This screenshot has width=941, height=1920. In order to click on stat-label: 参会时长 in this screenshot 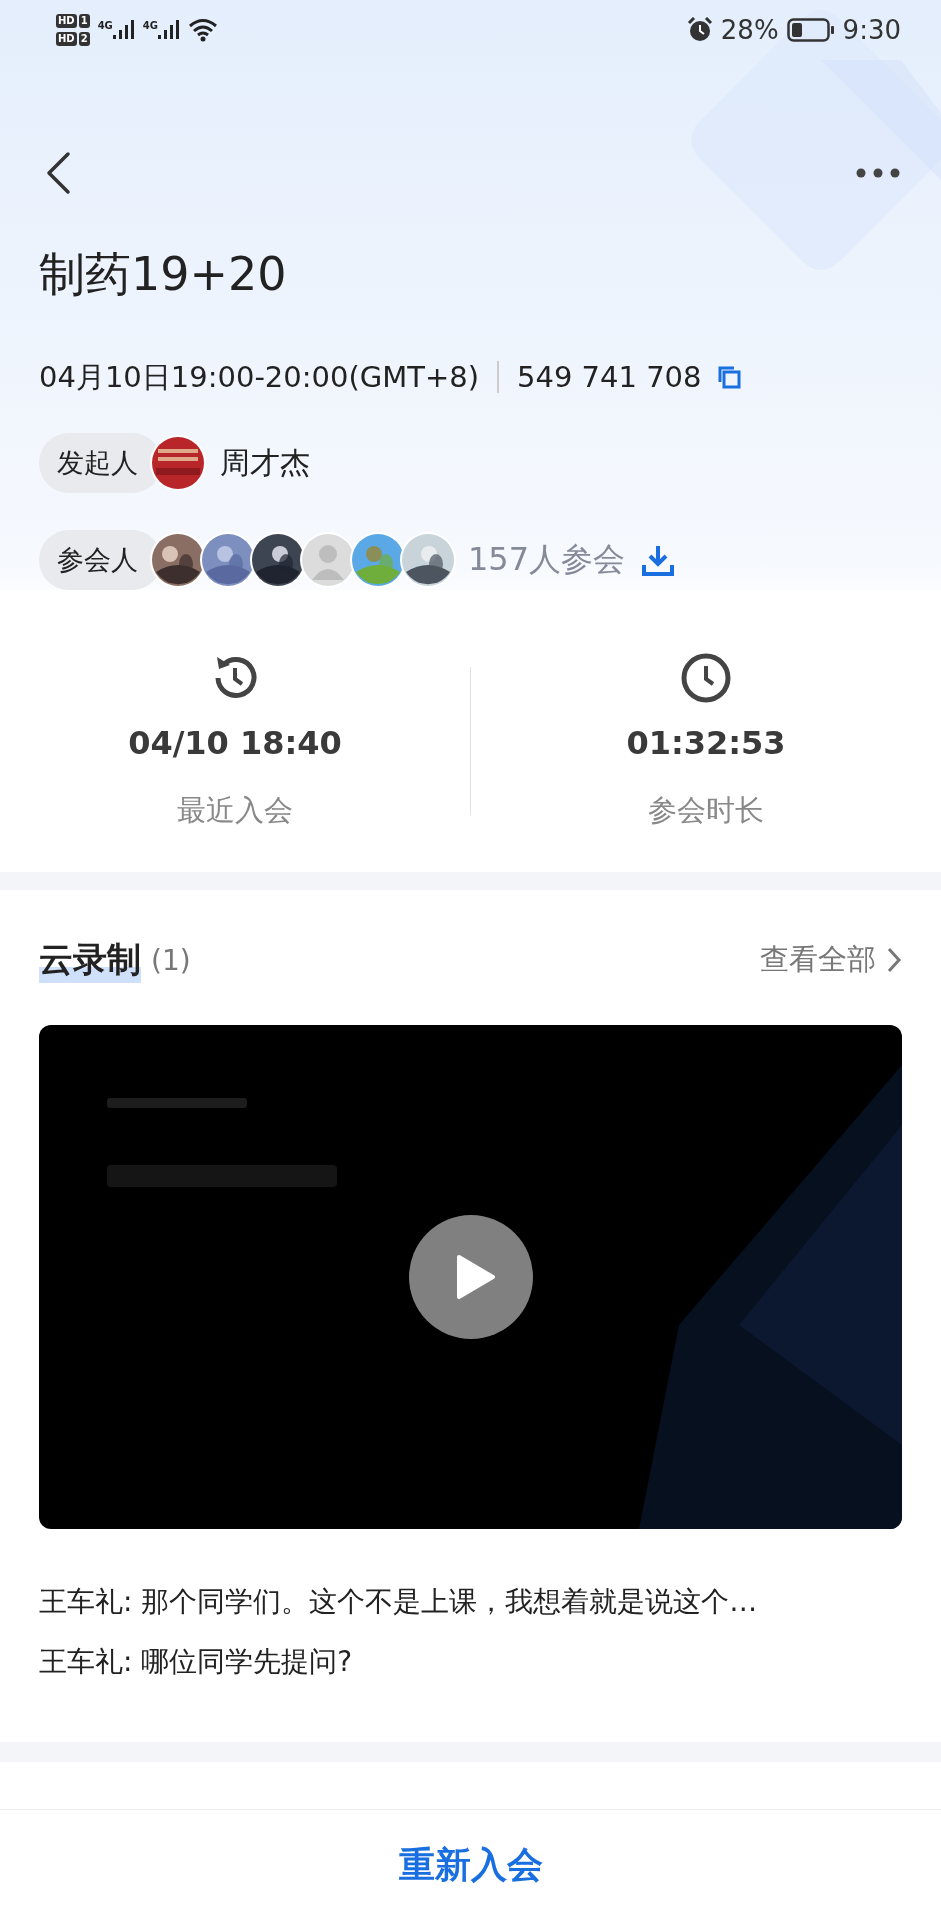, I will do `click(706, 810)`.